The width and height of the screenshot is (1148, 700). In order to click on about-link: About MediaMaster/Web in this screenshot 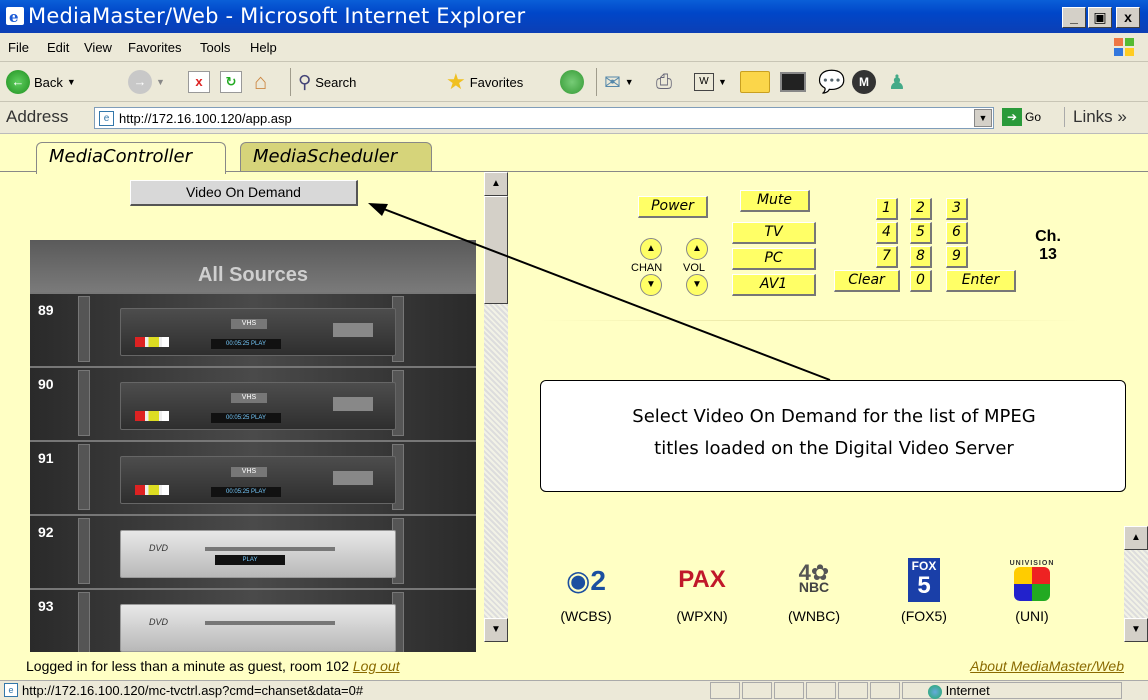, I will do `click(1047, 666)`.